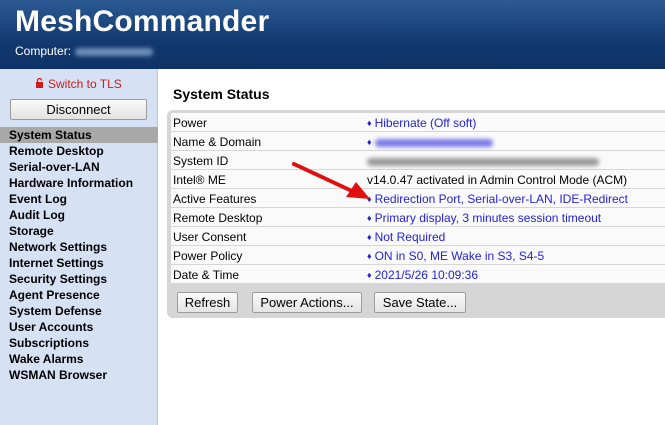  I want to click on sidebar-item-hardware-information: Hardware Information, so click(79, 183).